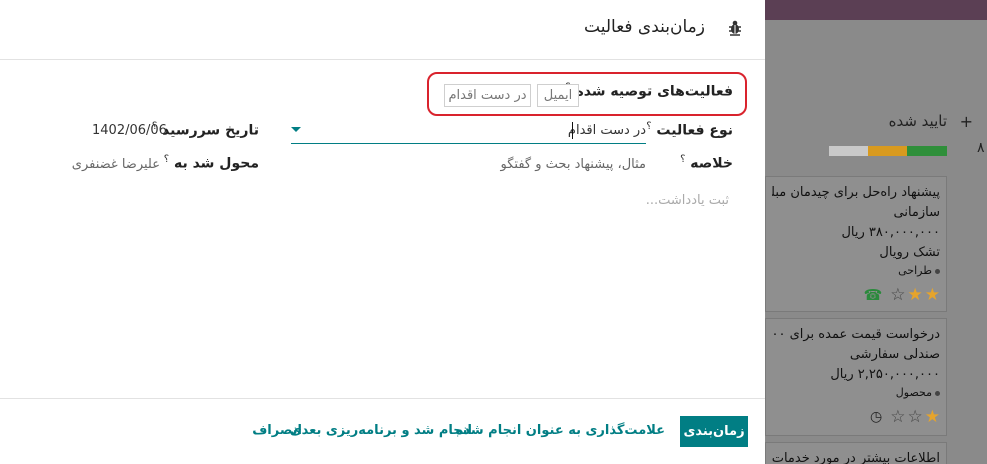  Describe the element at coordinates (560, 430) in the screenshot. I see `mark-as-done-button: علامت‌گذاری به عنوان انجام شده` at that location.